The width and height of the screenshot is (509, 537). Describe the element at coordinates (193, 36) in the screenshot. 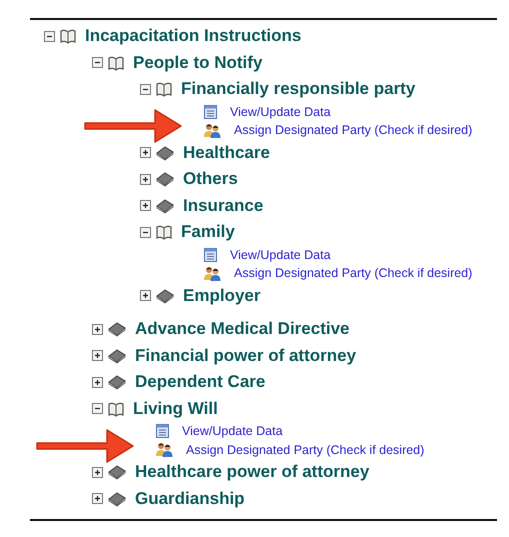

I see `node-label: Incapacitation Instructions` at that location.